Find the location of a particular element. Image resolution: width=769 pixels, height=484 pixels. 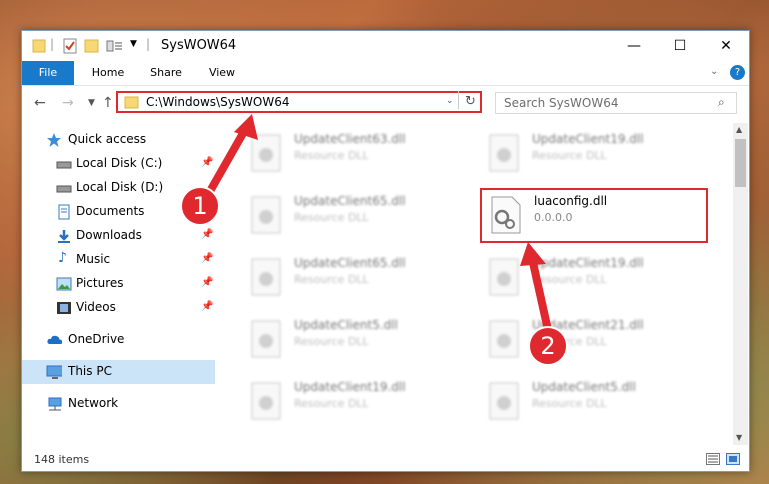

step-badge-2: 2 is located at coordinates (548, 346).